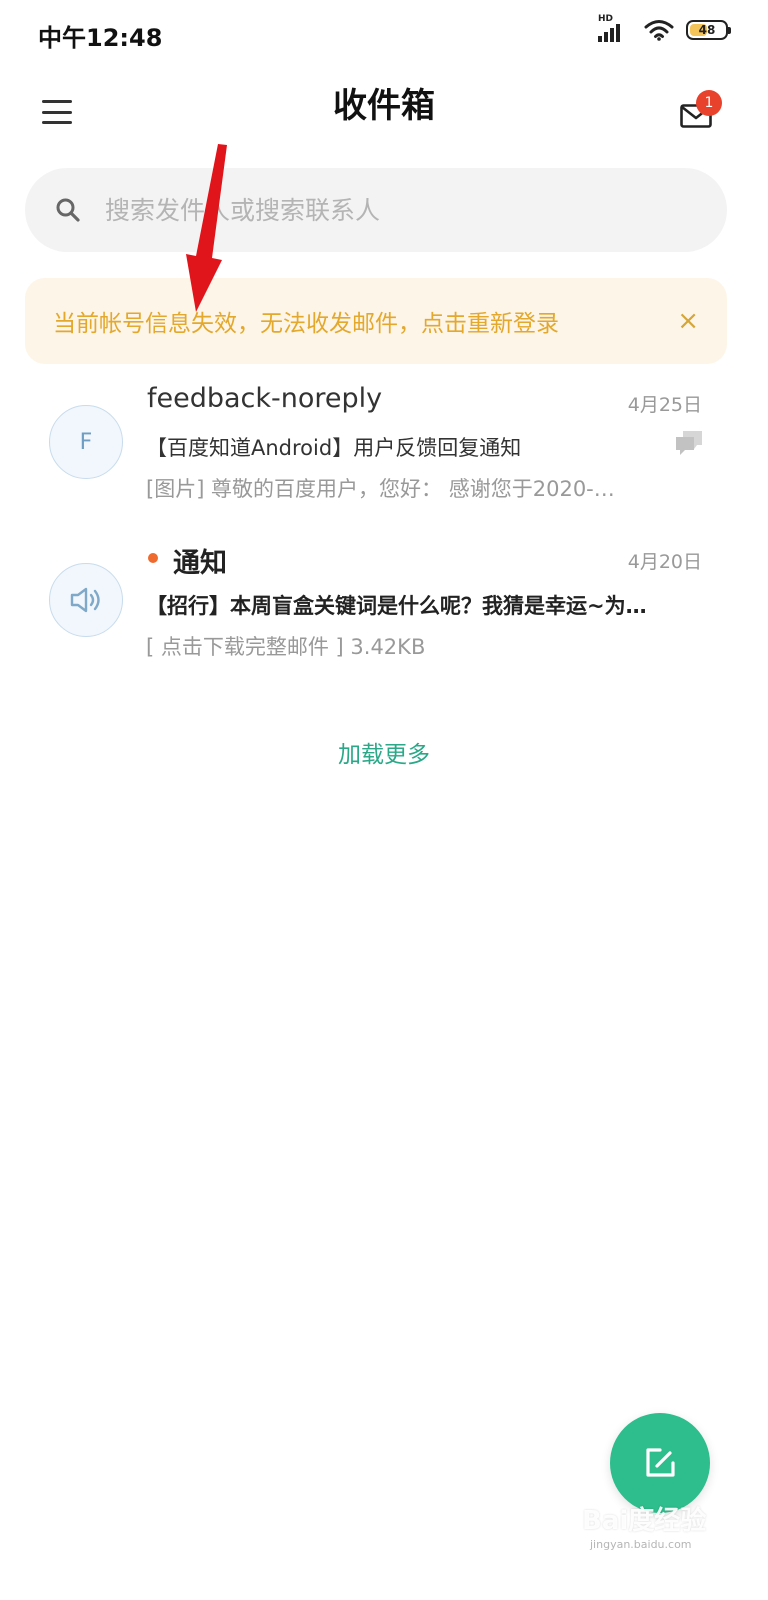  I want to click on compose-icon, so click(660, 1462).